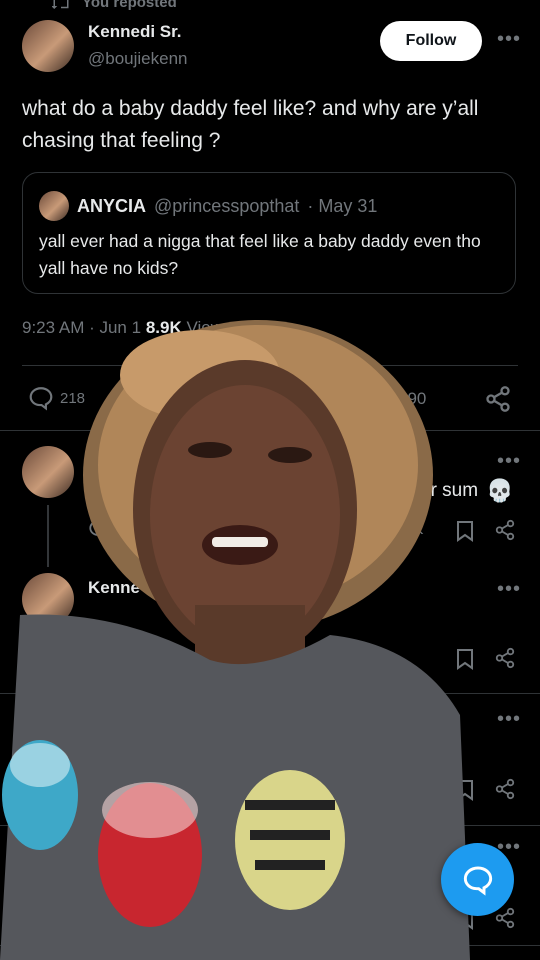  I want to click on compose-reply-button, so click(477, 879).